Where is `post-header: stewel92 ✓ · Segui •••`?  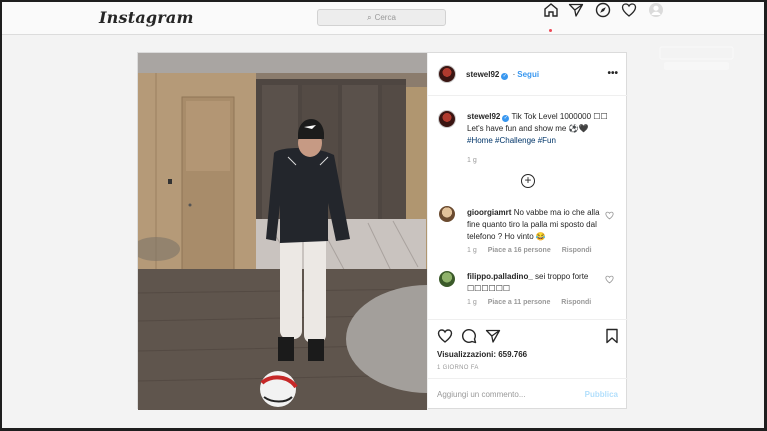
post-header: stewel92 ✓ · Segui ••• is located at coordinates (528, 74).